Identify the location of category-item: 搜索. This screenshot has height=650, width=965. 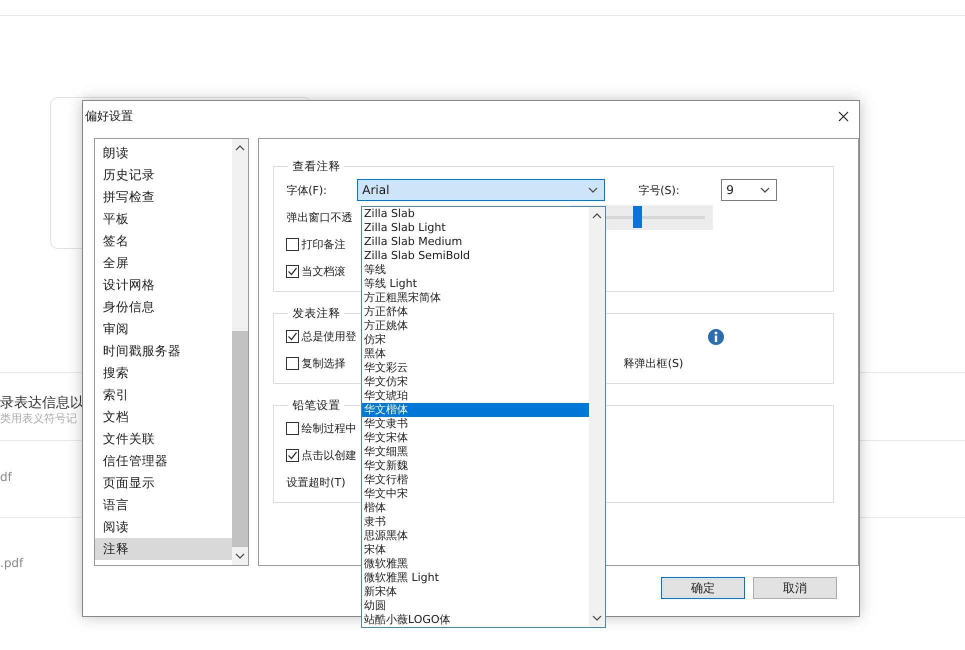
(163, 373).